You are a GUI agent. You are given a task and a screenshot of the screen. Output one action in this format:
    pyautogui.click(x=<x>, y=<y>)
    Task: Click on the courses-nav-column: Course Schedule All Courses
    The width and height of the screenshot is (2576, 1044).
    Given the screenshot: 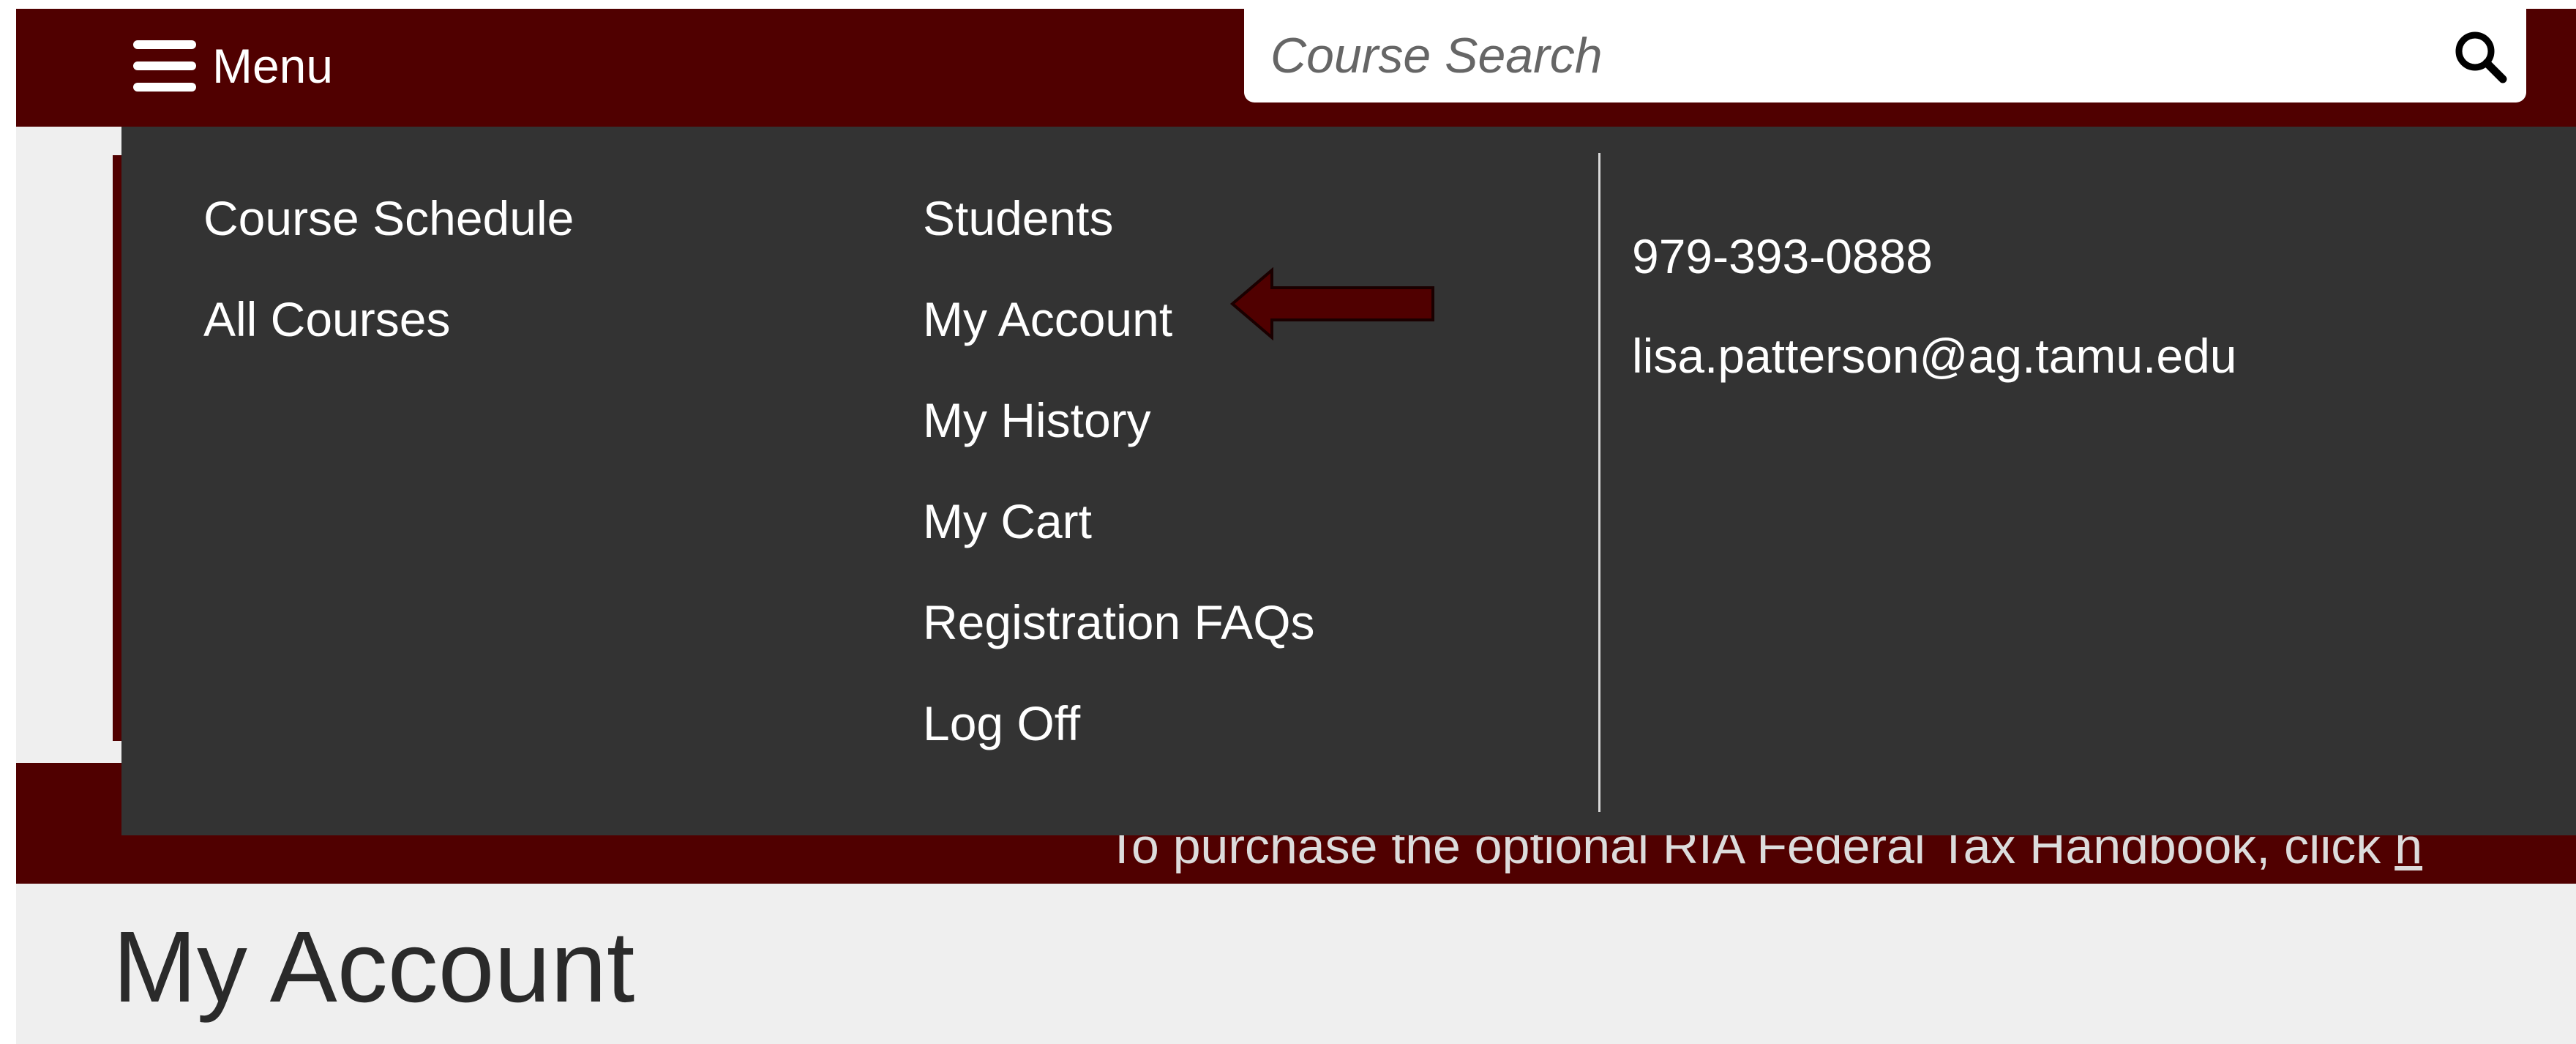 What is the action you would take?
    pyautogui.click(x=388, y=295)
    